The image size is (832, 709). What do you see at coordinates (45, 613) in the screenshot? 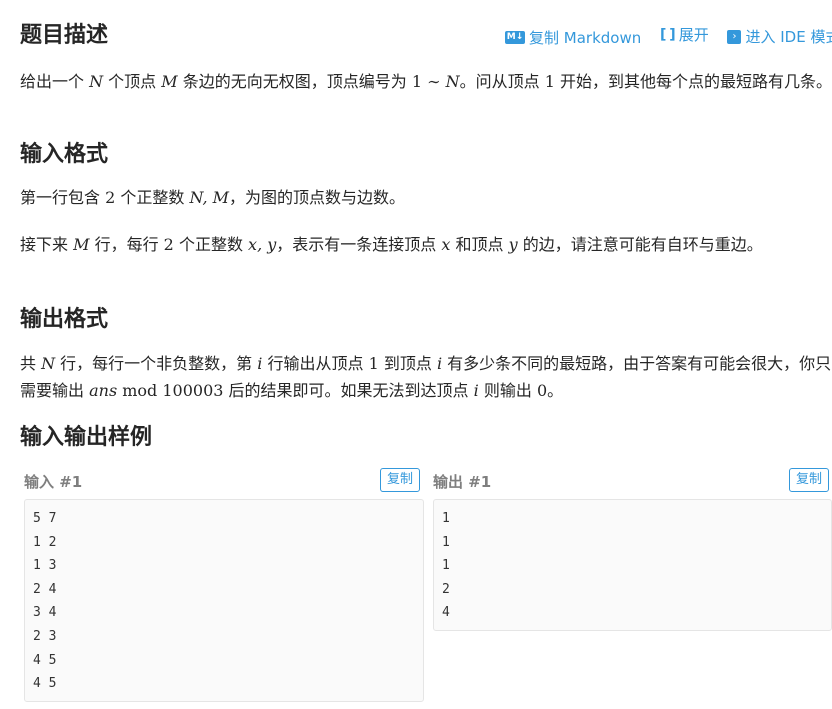
I see `code-line: 3 4` at bounding box center [45, 613].